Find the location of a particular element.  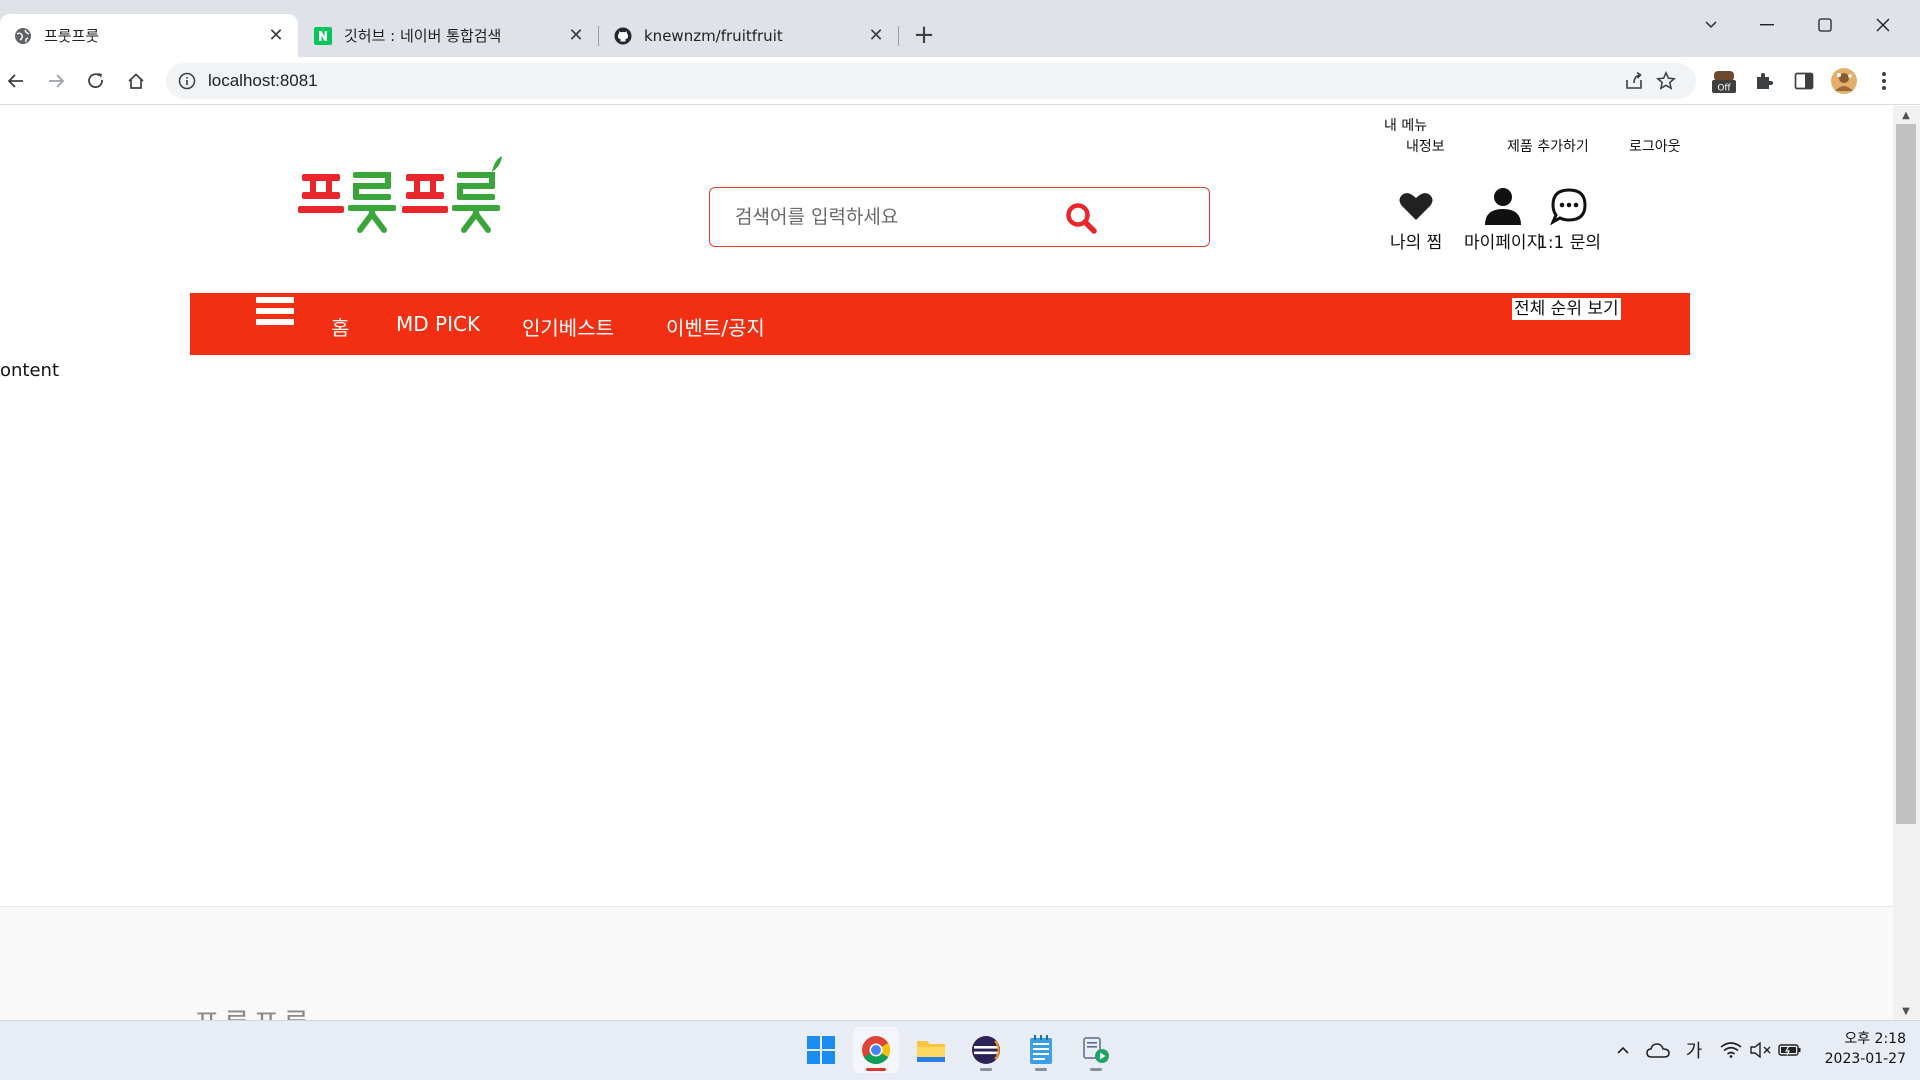

browser-toolbar: localhost:8081 Off is located at coordinates (960, 81).